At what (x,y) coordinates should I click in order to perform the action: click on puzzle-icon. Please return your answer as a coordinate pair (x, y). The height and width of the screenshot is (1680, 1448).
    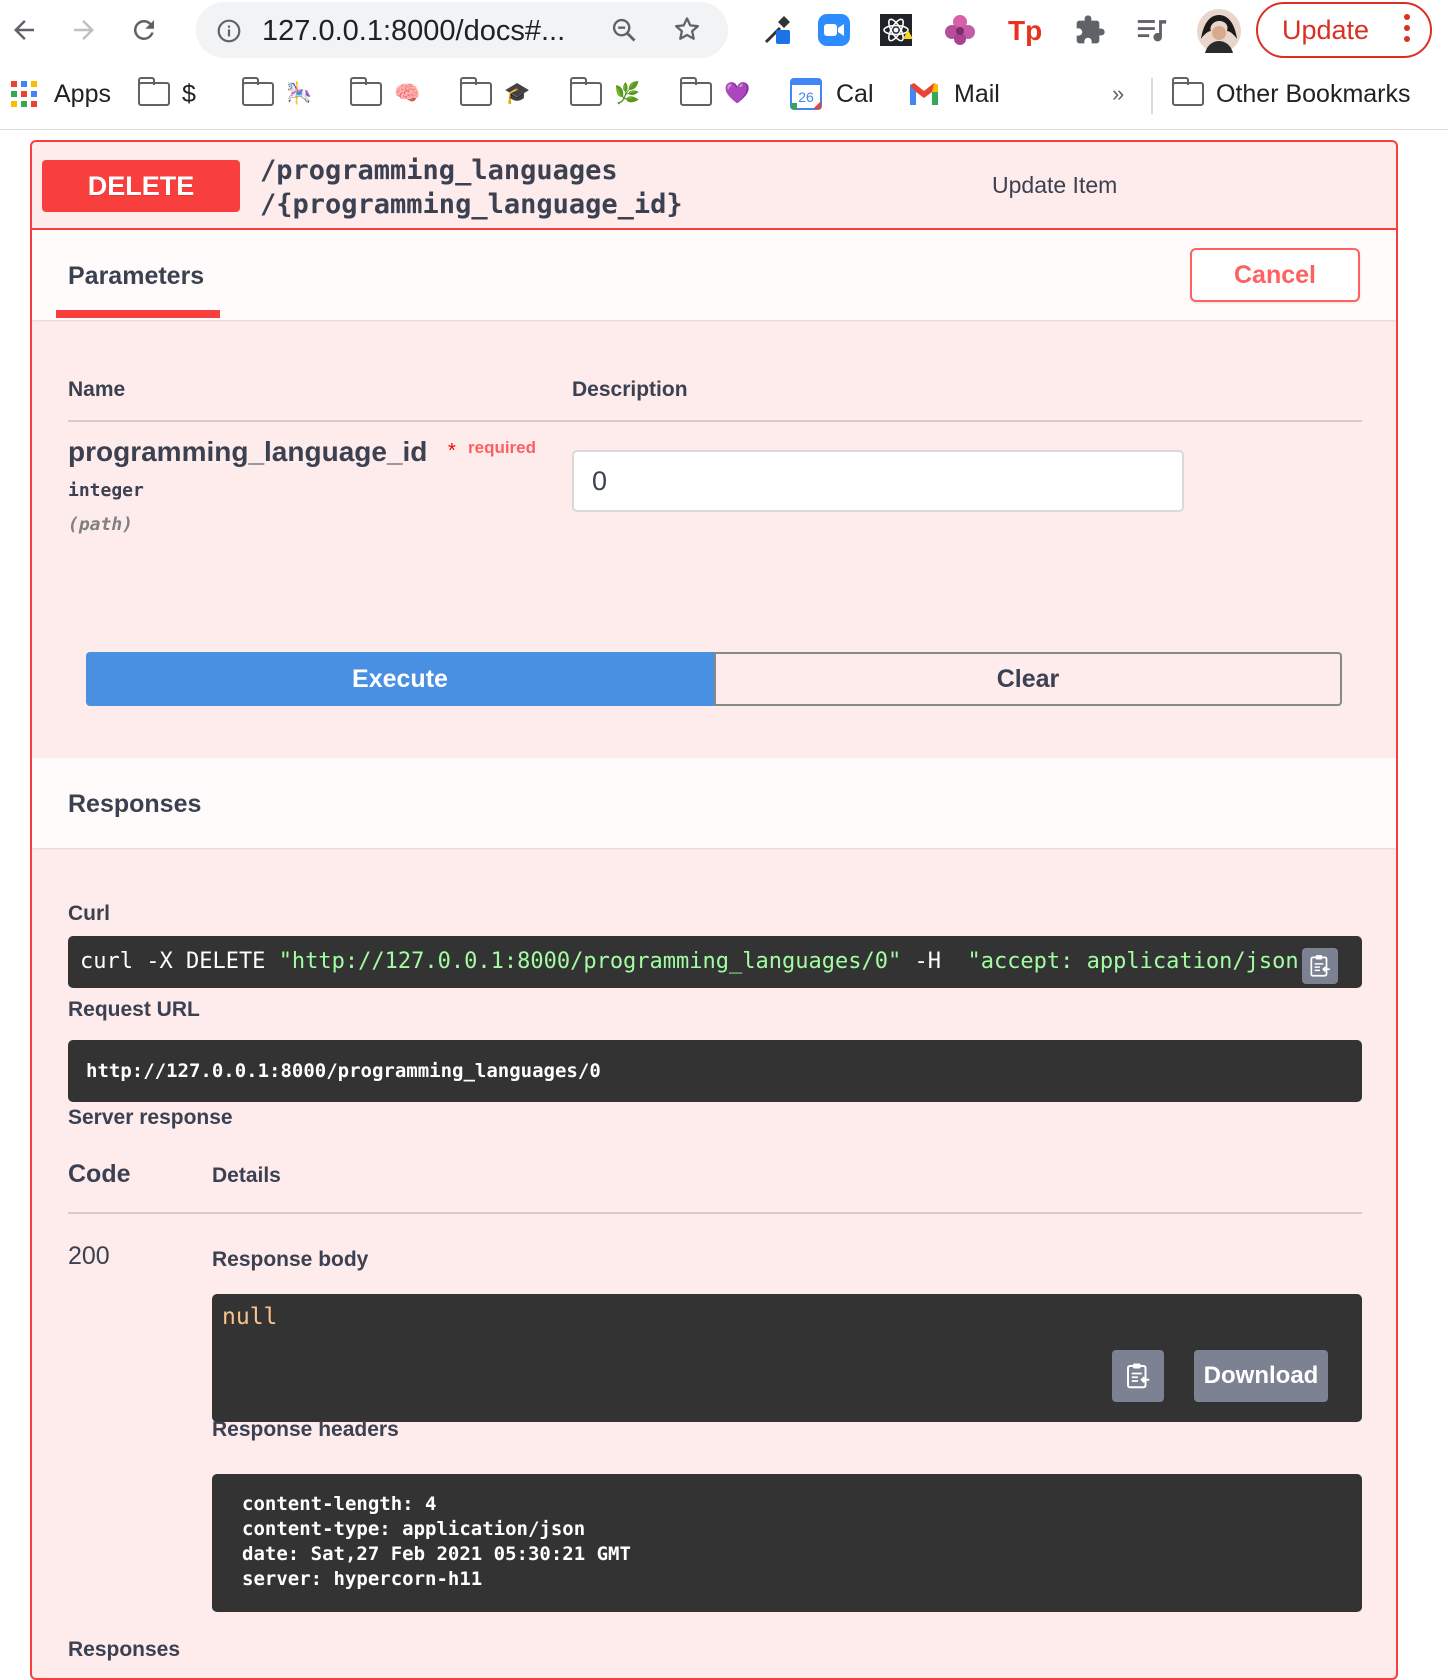
    Looking at the image, I should click on (1090, 30).